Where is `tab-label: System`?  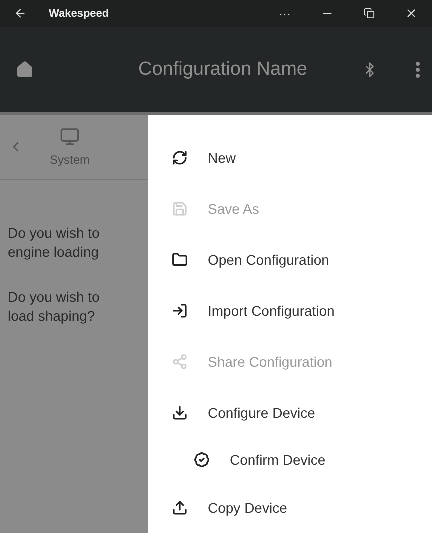
tab-label: System is located at coordinates (70, 160).